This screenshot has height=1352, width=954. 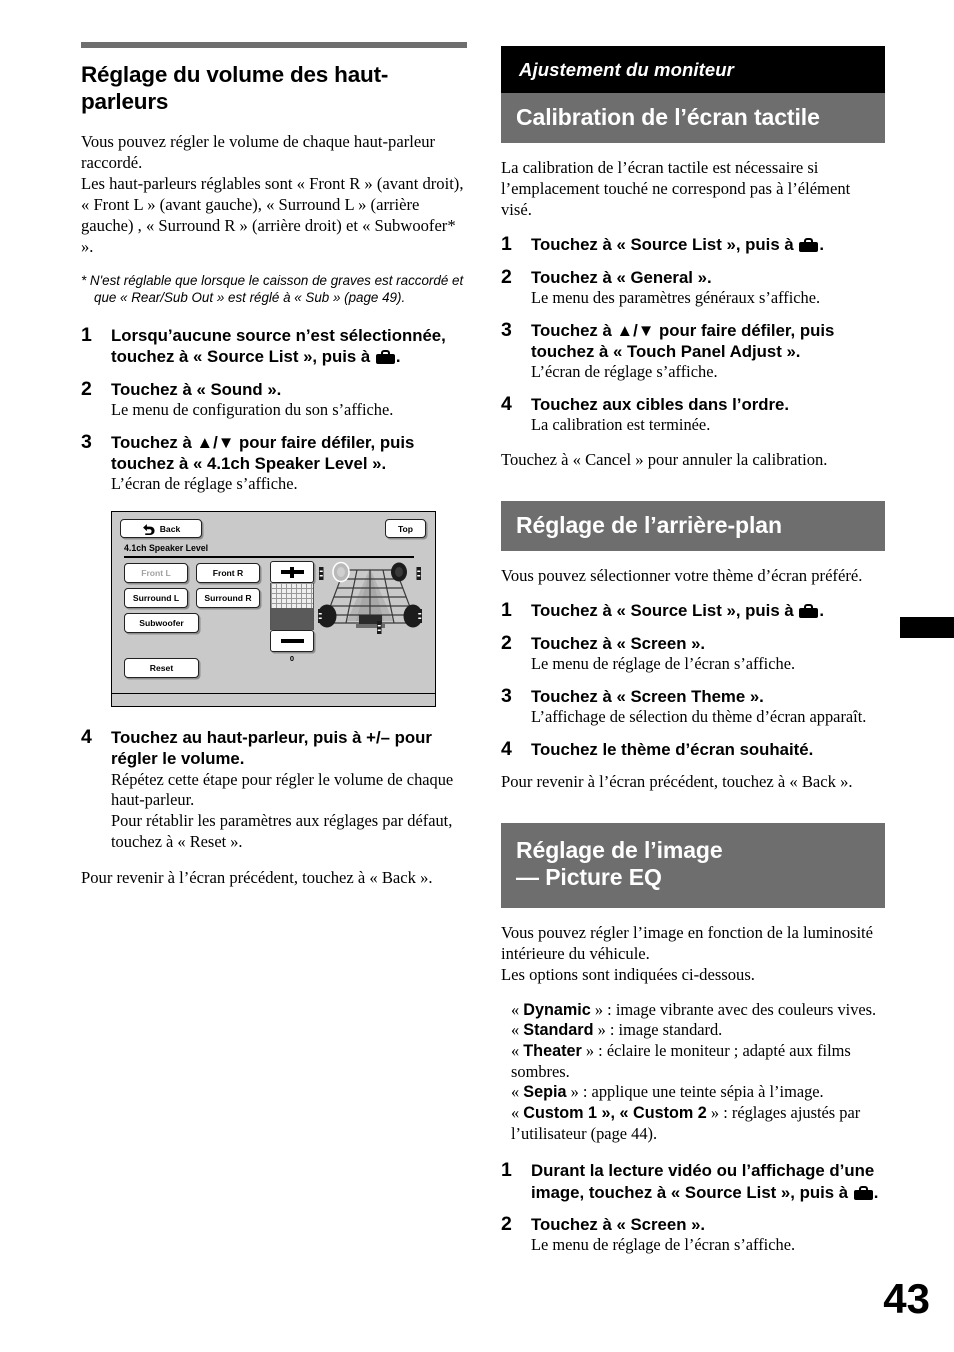 I want to click on calib-step-1: 1 Touchez à « Source List », puis à ., so click(x=693, y=244).